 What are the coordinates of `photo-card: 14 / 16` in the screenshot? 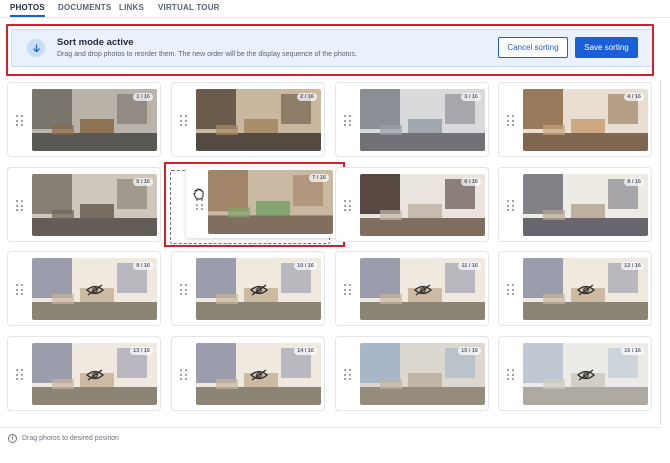 It's located at (248, 373).